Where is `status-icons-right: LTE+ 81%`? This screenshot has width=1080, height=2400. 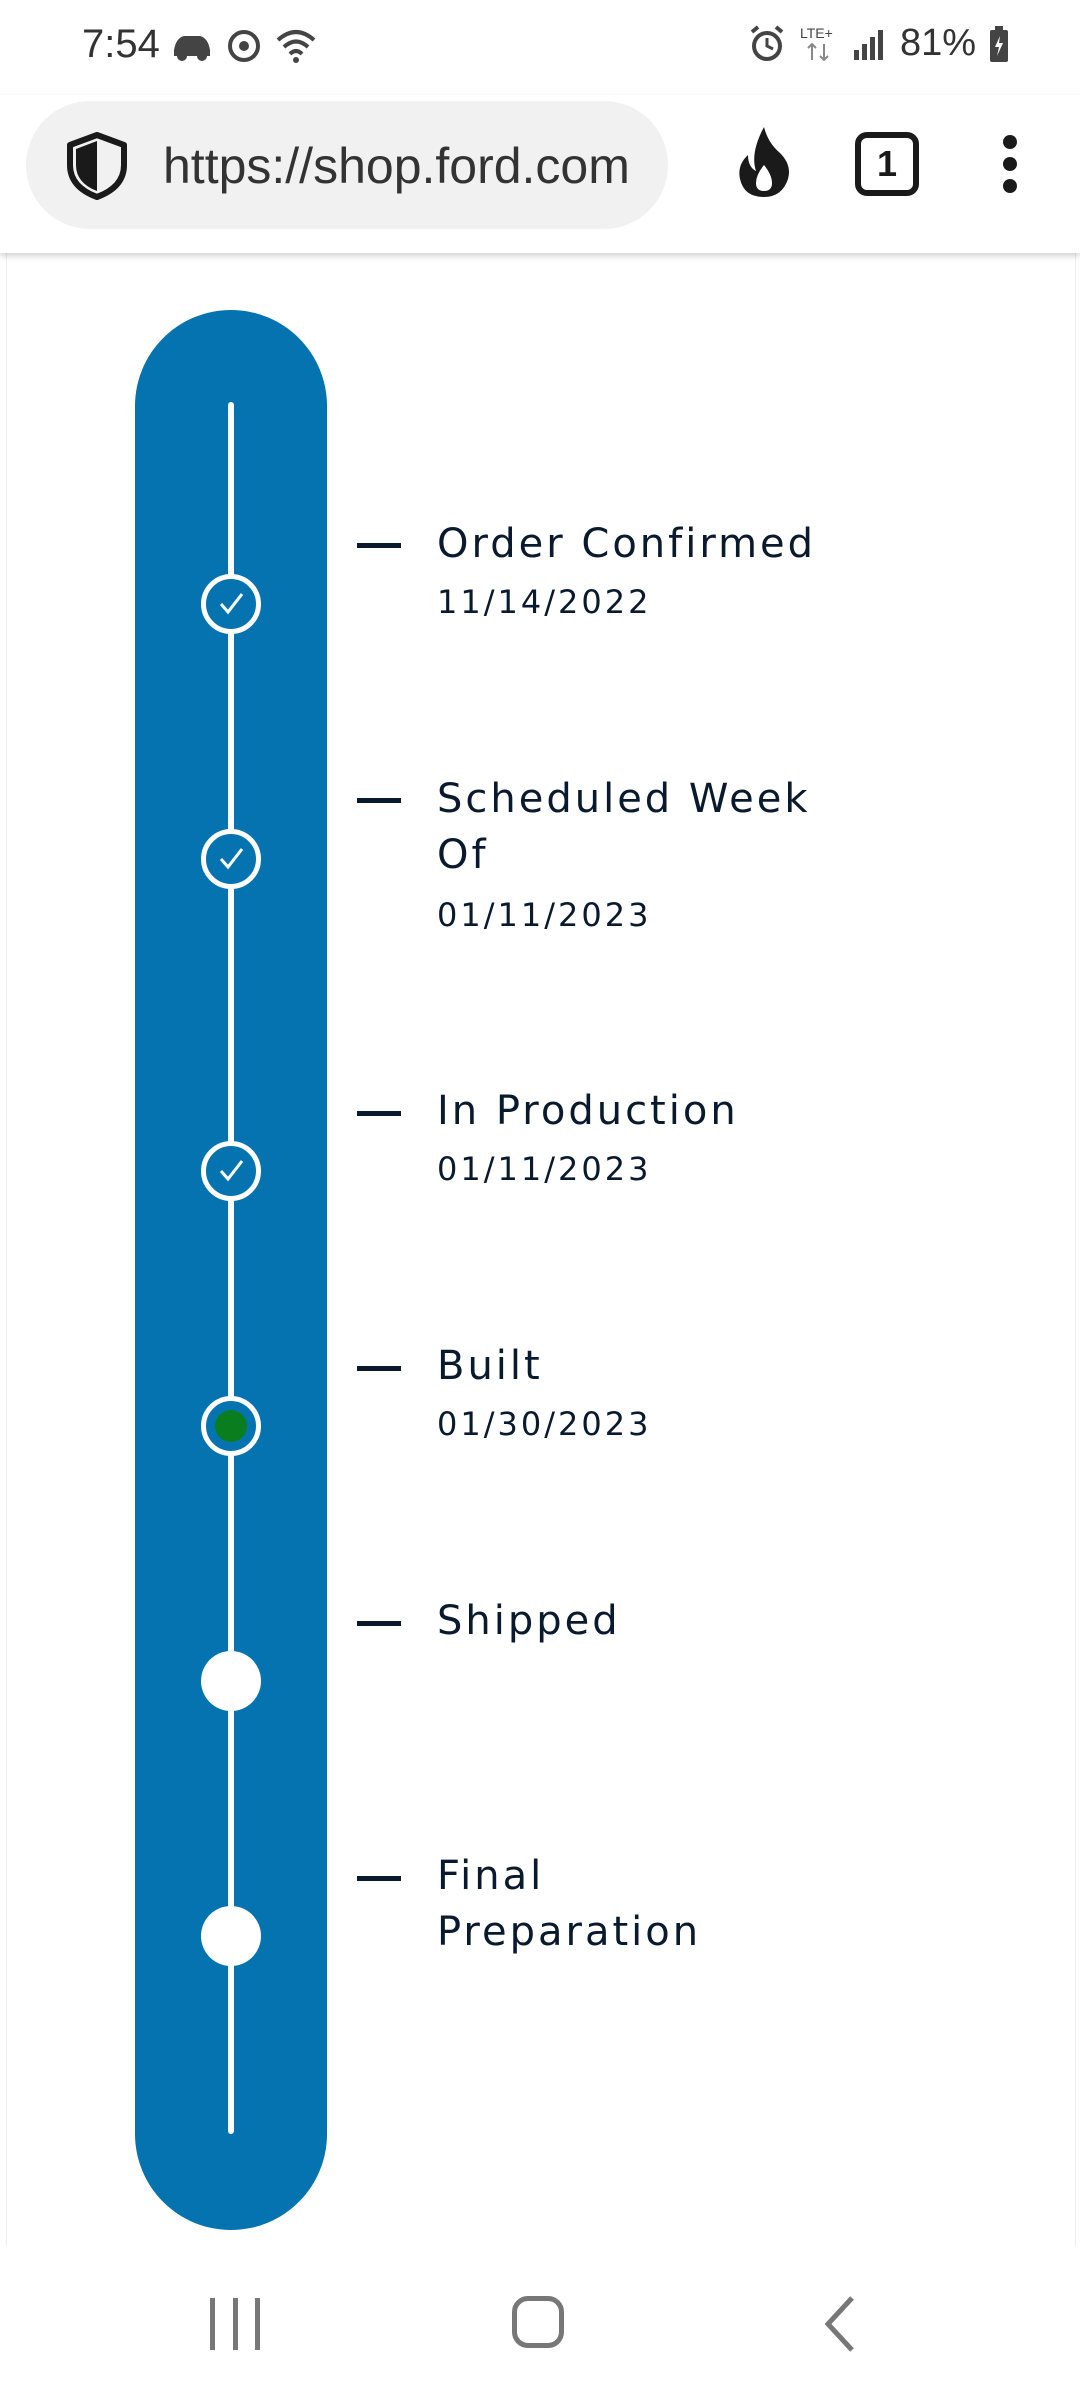
status-icons-right: LTE+ 81% is located at coordinates (879, 43).